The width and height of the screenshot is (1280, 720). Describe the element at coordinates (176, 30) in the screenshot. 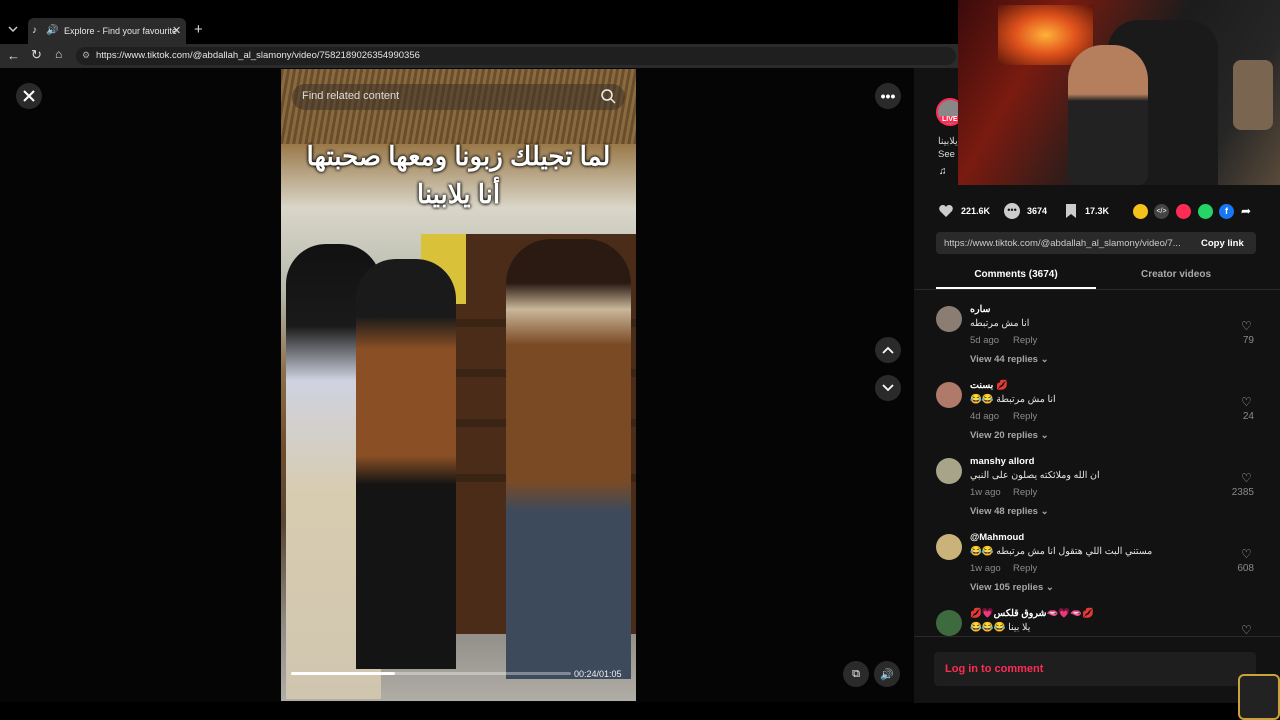

I see `tab-close-icon: ✕` at that location.